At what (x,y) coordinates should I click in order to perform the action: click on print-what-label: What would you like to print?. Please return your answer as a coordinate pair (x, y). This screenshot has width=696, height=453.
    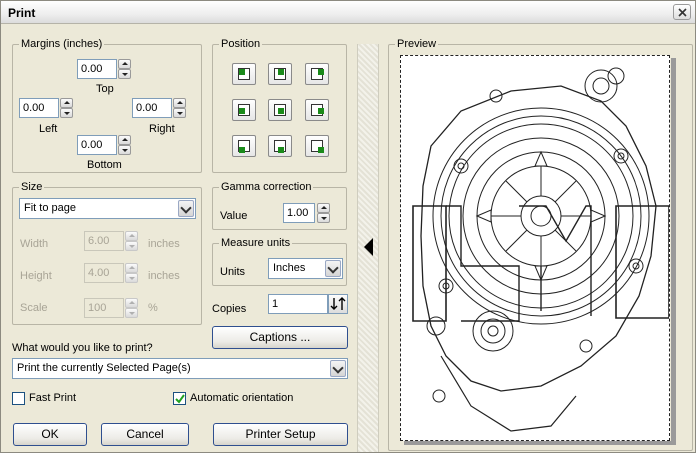
    Looking at the image, I should click on (82, 348).